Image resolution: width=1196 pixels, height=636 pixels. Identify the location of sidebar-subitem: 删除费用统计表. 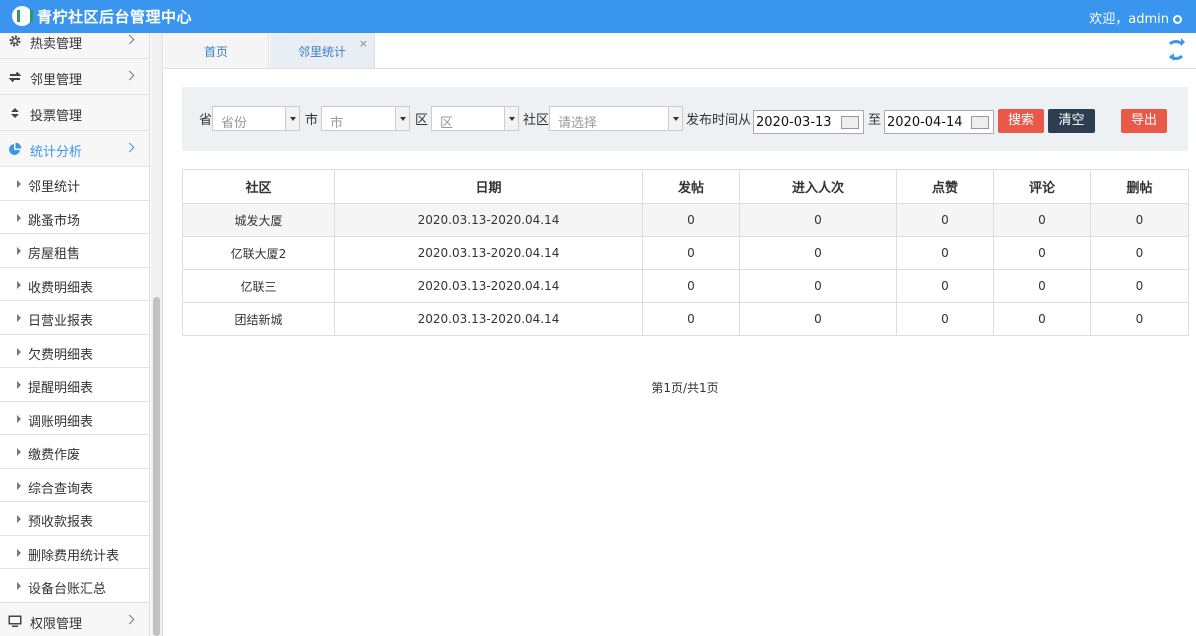
(74, 552).